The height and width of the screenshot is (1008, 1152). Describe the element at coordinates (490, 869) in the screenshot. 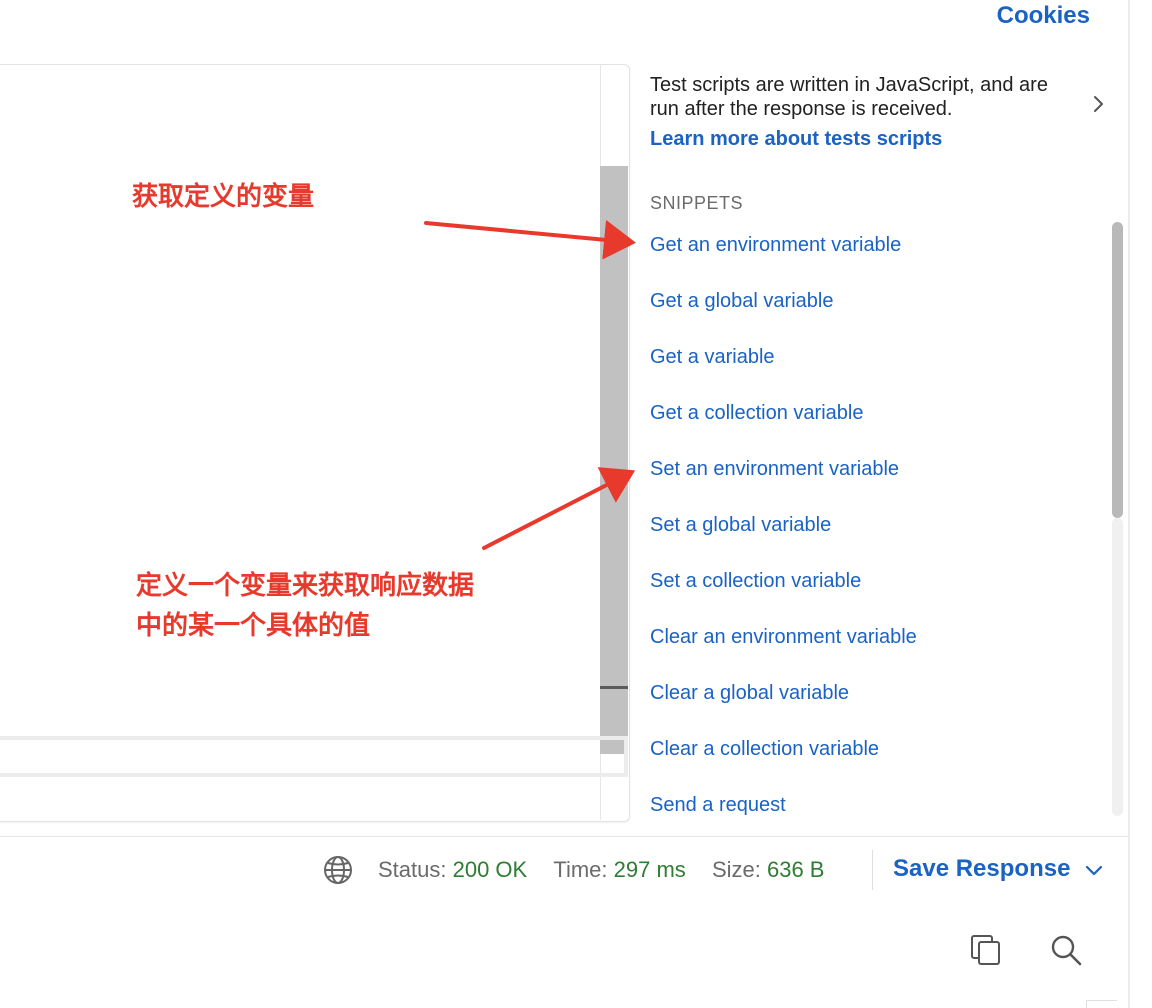

I see `status-value: 200 OK` at that location.